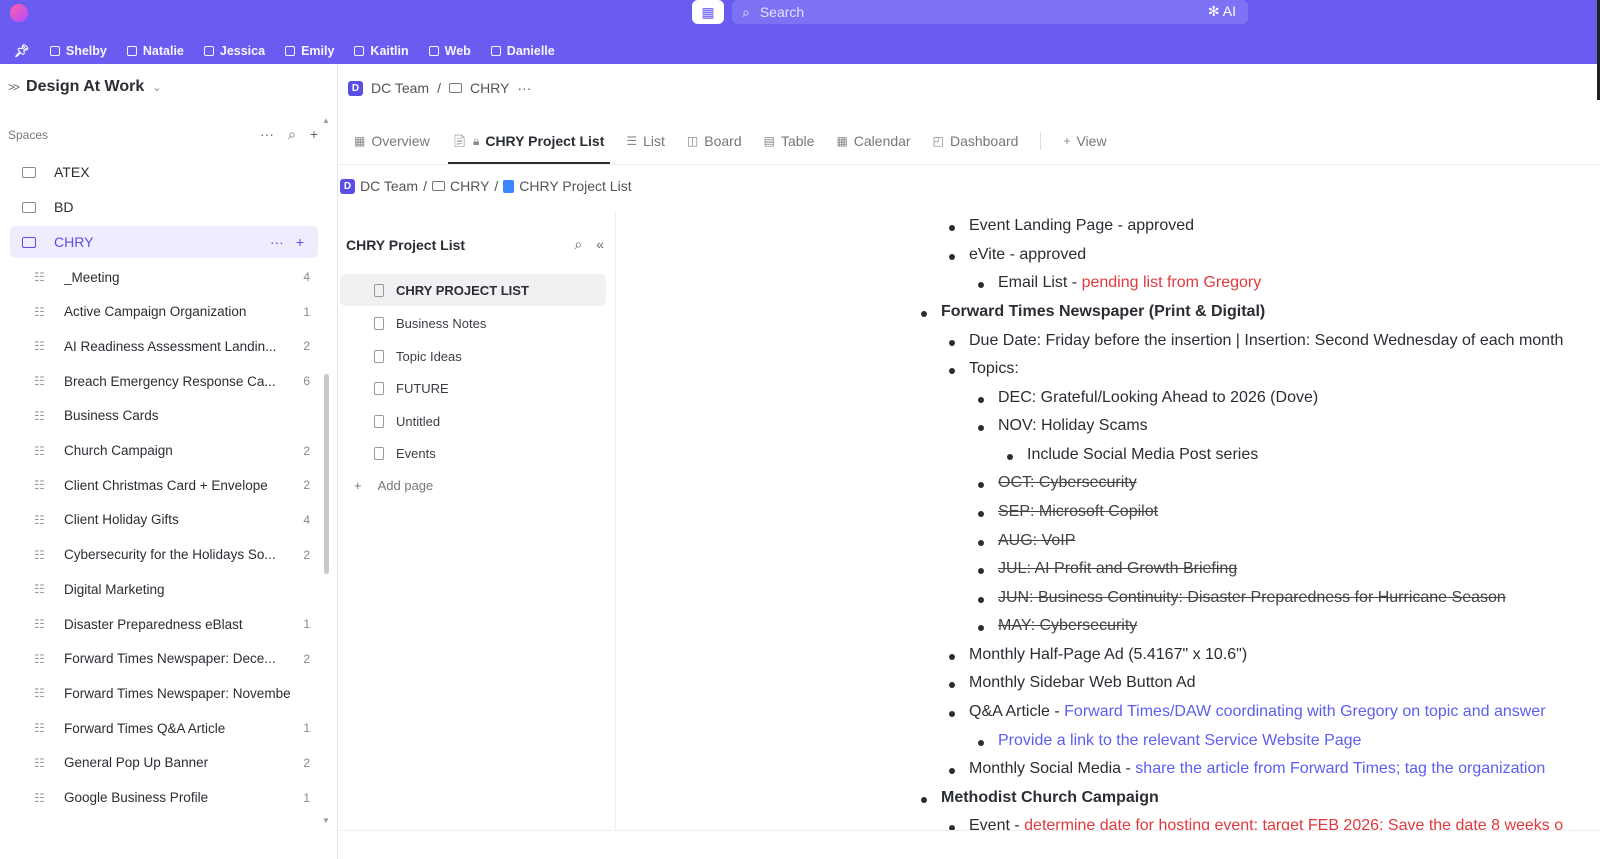 Image resolution: width=1600 pixels, height=859 pixels. What do you see at coordinates (172, 312) in the screenshot?
I see `sidebar-list-item: ☷ Active Campaign Organization 1` at bounding box center [172, 312].